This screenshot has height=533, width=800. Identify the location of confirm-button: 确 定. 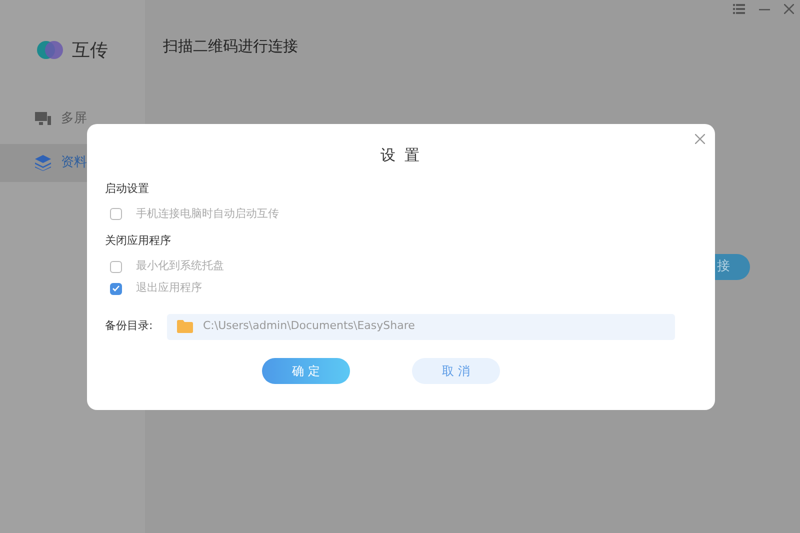
(306, 371).